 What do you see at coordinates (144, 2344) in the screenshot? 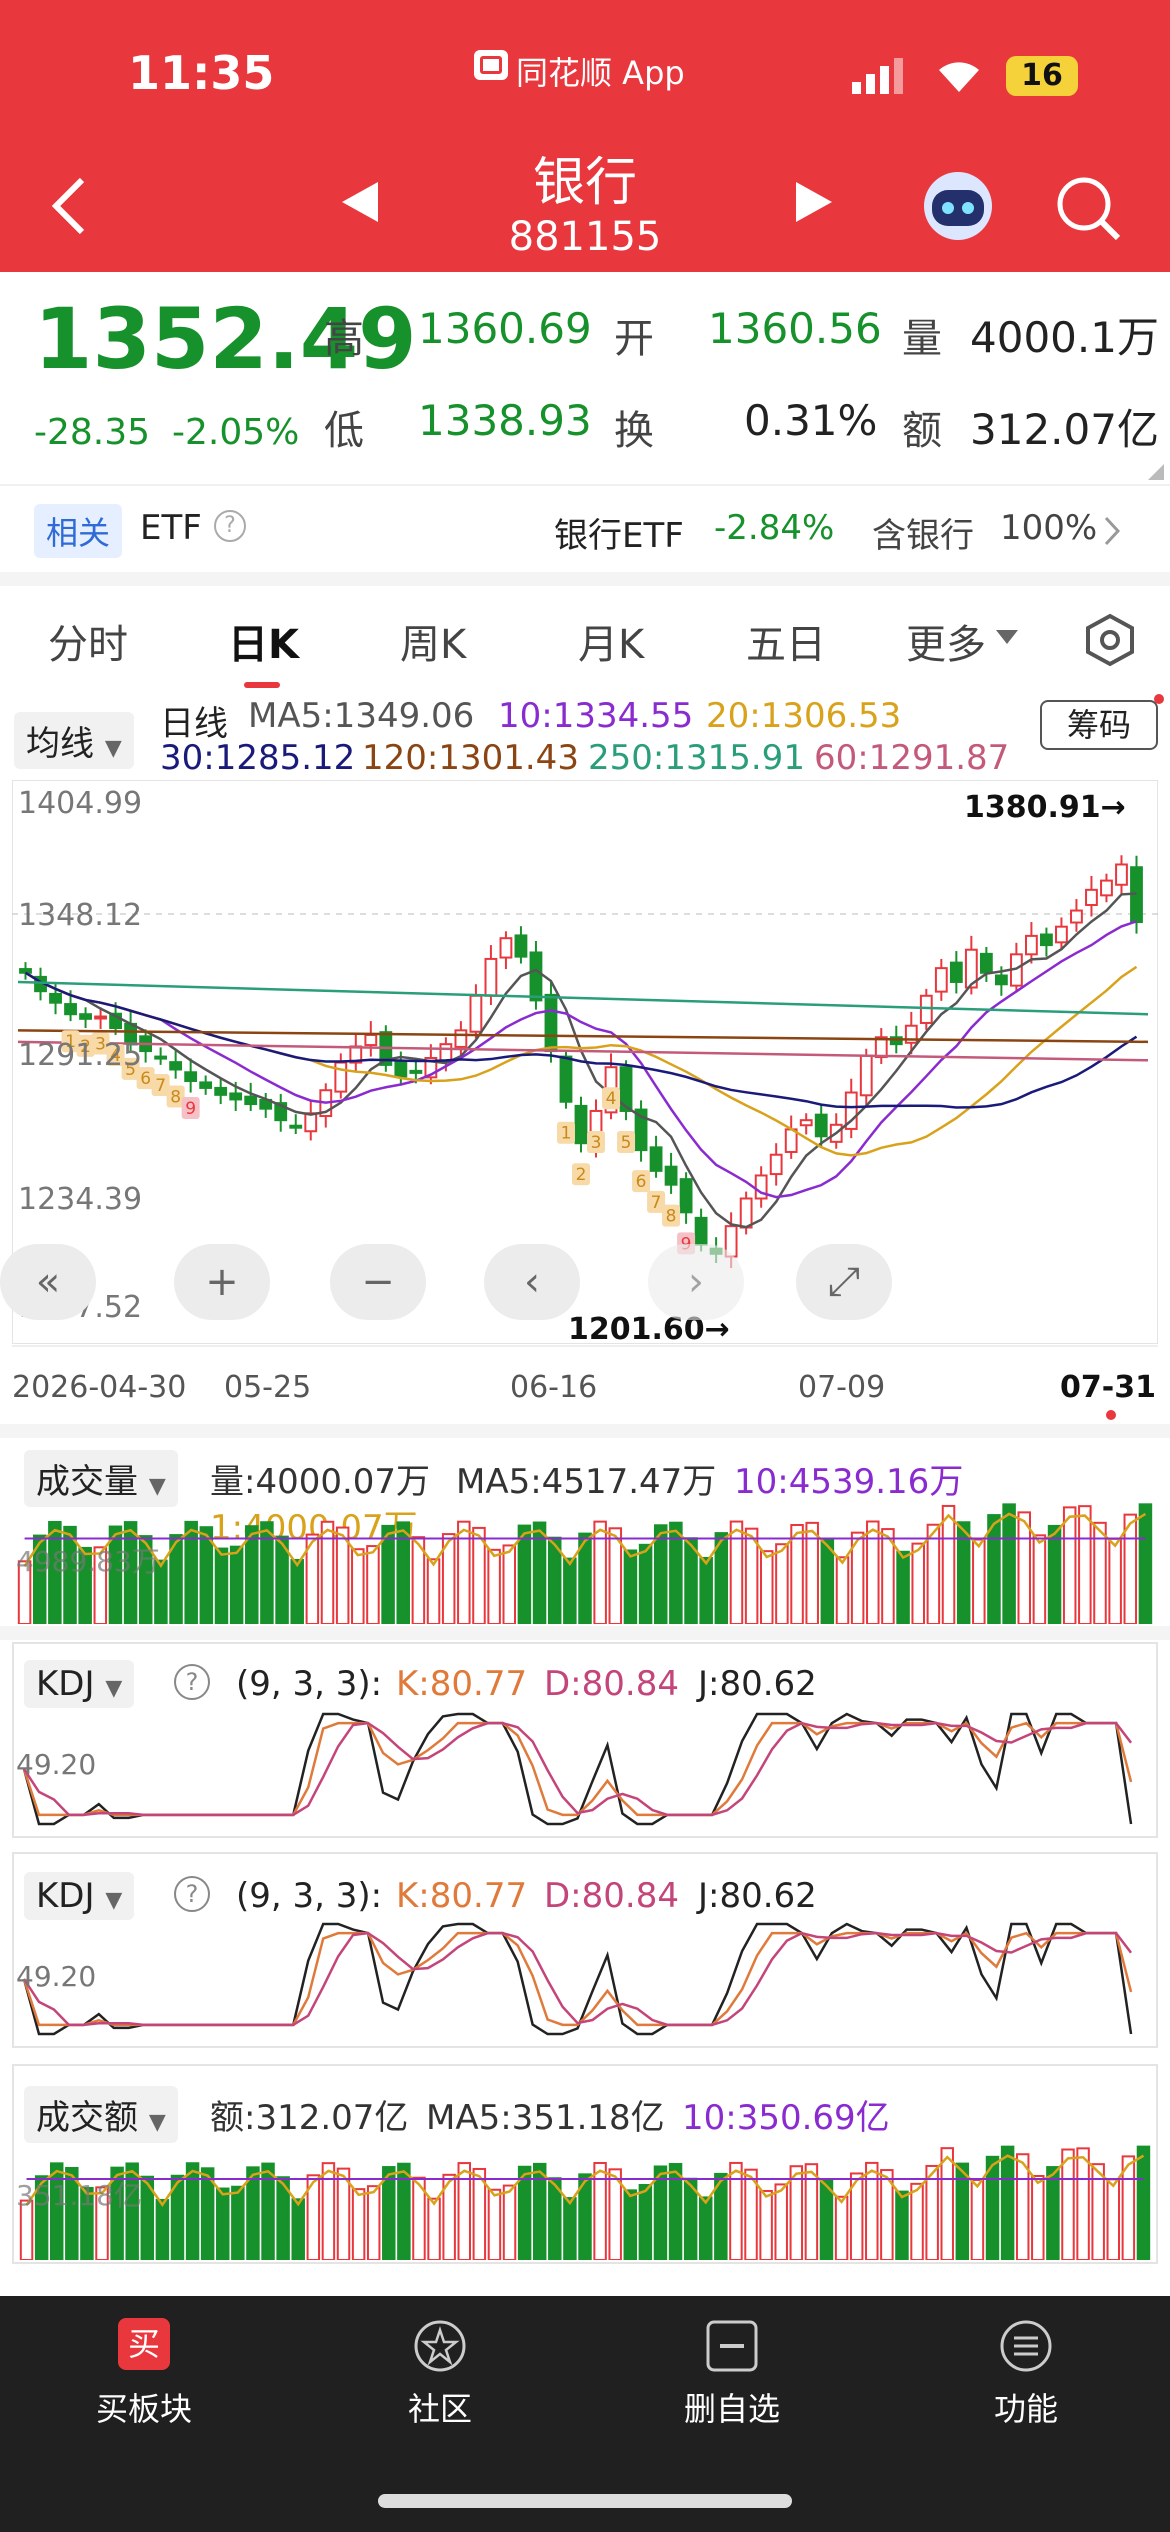
I see `buy-sector-icon: 买` at bounding box center [144, 2344].